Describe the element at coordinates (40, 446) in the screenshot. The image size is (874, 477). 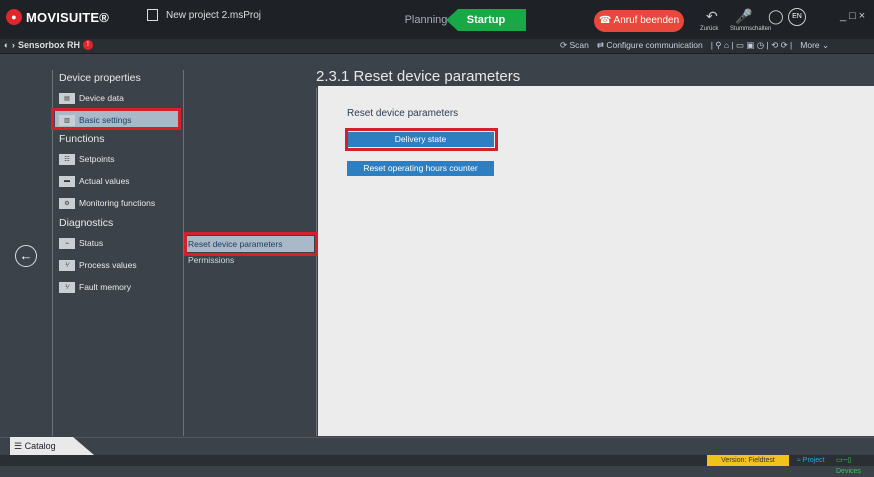
I see `catalog-label: Catalog` at that location.